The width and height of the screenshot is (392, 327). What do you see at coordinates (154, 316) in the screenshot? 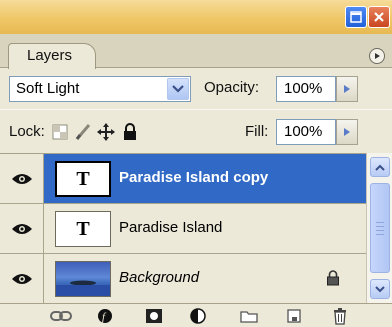
I see `add-mask-icon` at bounding box center [154, 316].